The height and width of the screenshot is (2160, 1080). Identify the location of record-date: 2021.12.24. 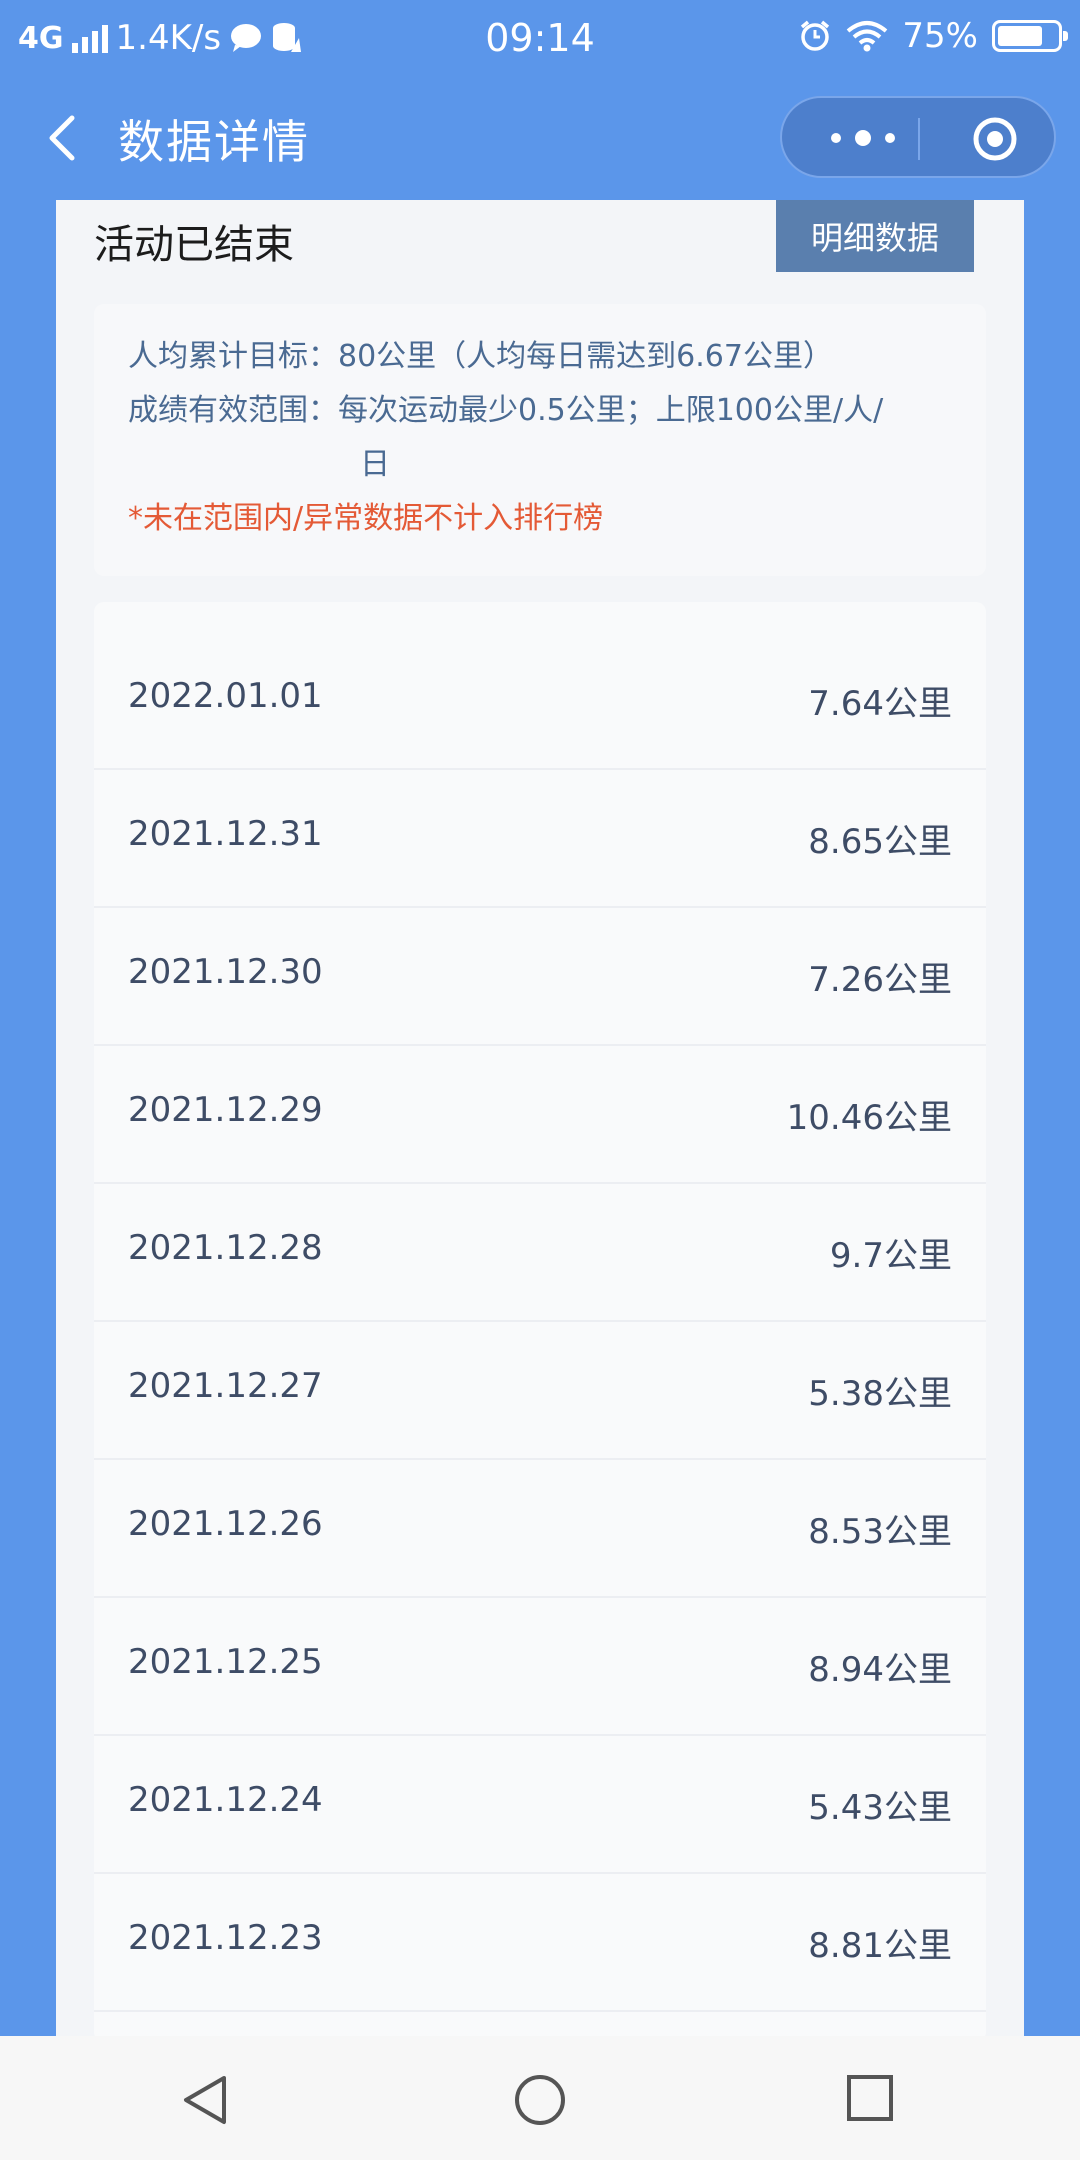
(225, 1800).